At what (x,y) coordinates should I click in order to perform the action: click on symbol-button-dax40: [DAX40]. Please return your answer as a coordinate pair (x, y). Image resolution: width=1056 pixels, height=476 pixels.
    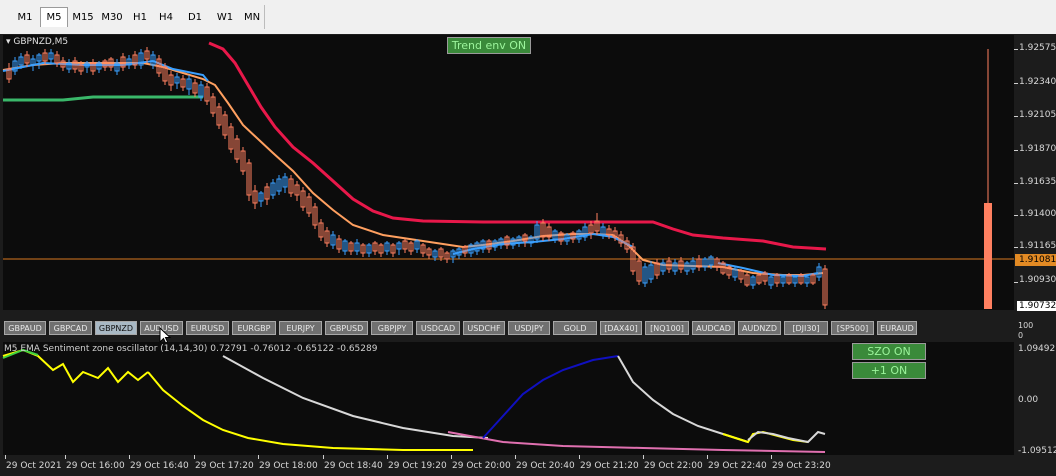
    Looking at the image, I should click on (621, 328).